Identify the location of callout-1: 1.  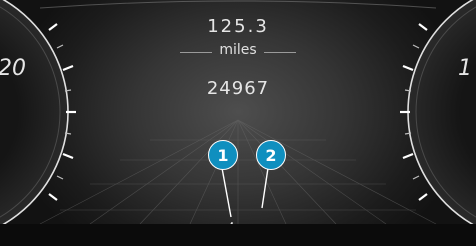
(223, 155).